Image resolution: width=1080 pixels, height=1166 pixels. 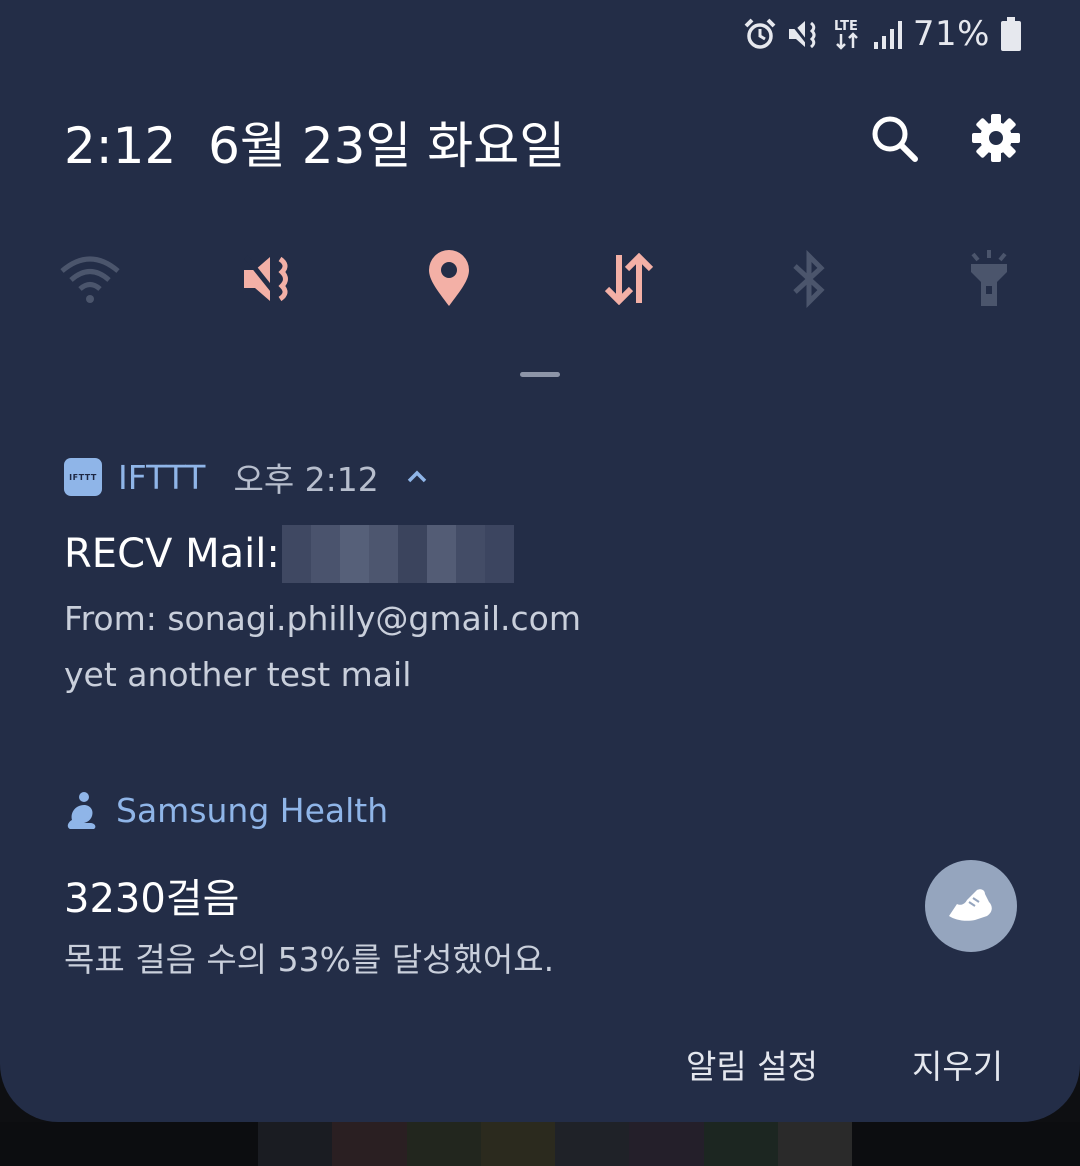 I want to click on quick-tile-bluetooth, so click(x=809, y=281).